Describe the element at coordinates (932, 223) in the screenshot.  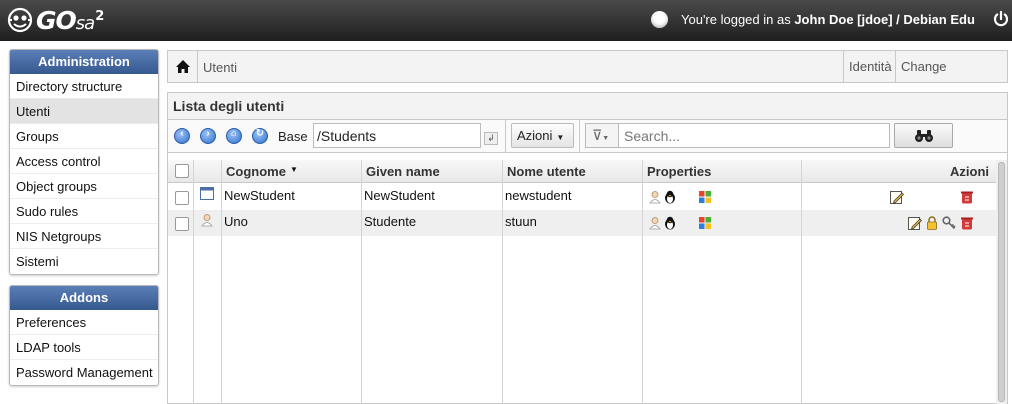
I see `lock-icon` at that location.